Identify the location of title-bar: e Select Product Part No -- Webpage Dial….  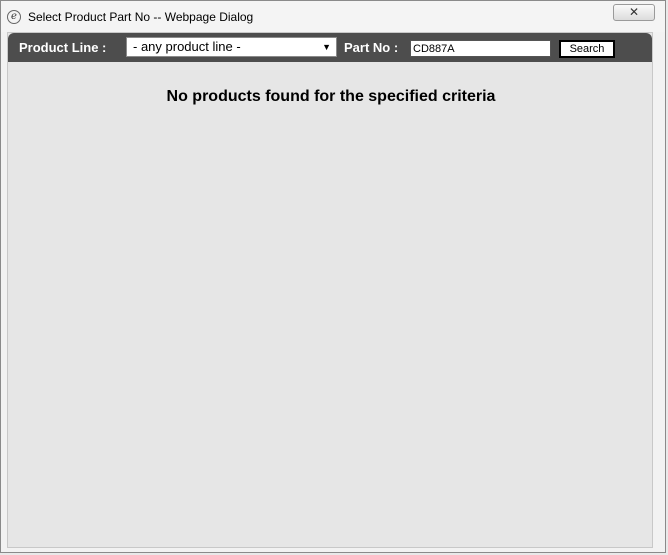
(333, 16).